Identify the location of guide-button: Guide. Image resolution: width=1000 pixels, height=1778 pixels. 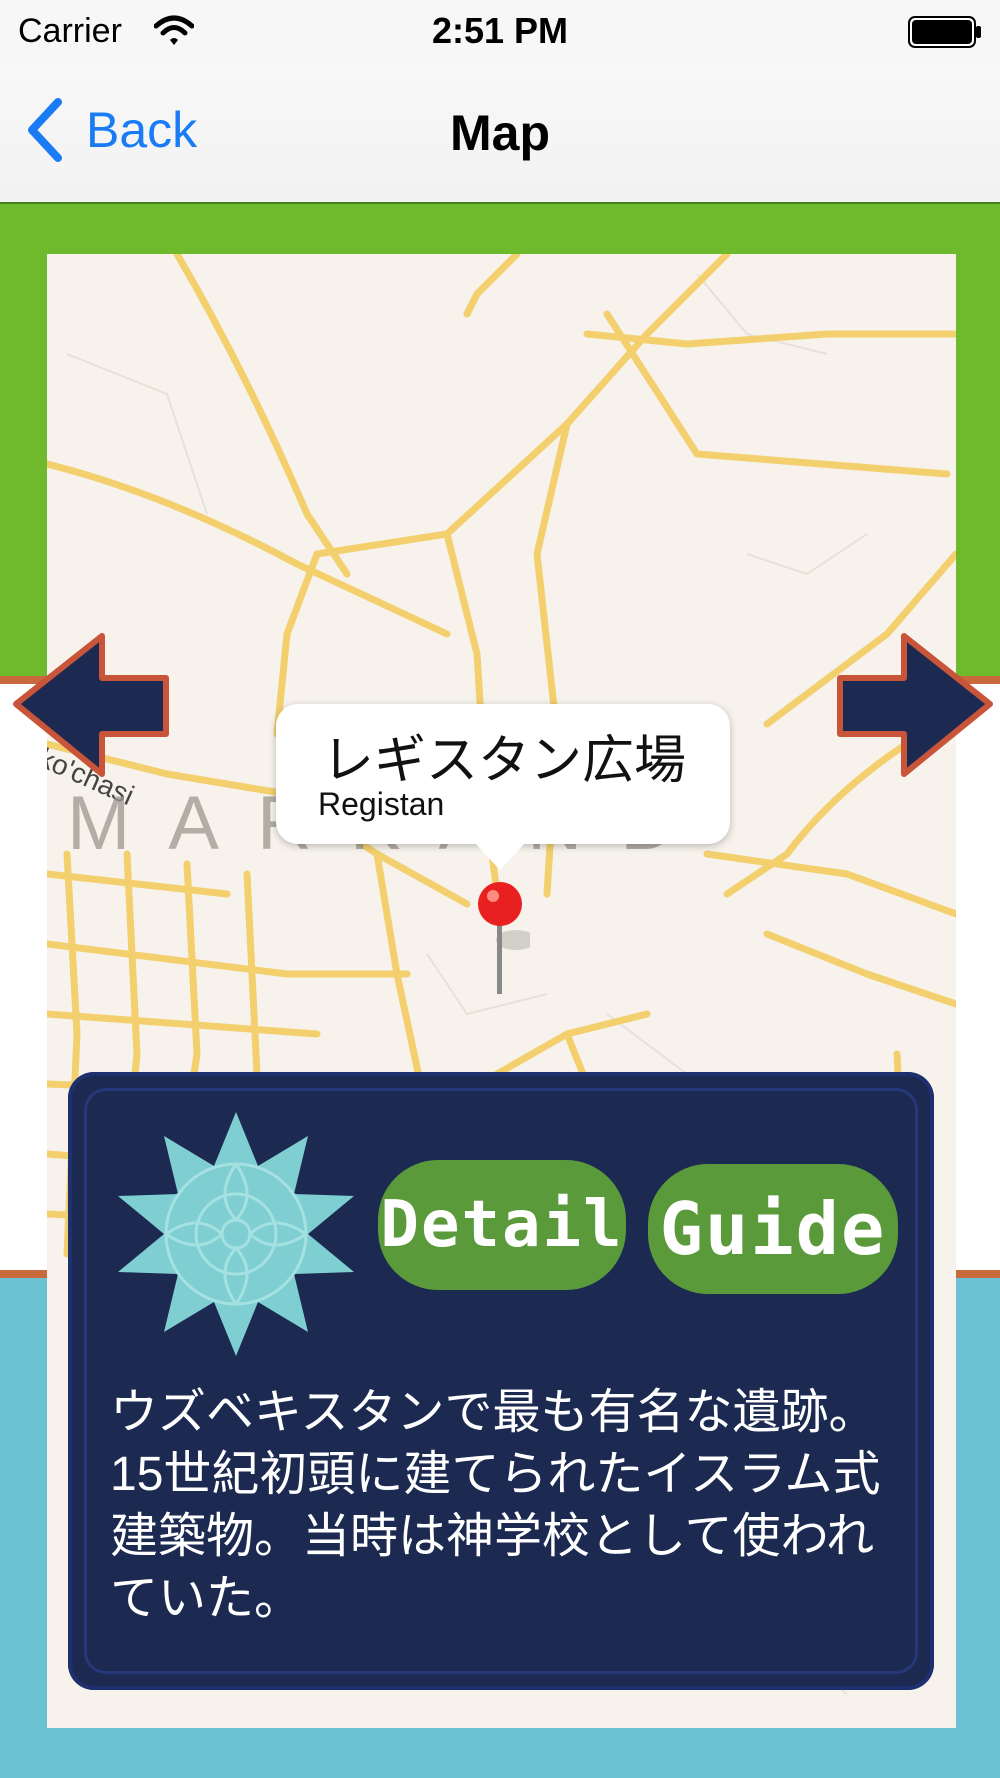
(773, 1229).